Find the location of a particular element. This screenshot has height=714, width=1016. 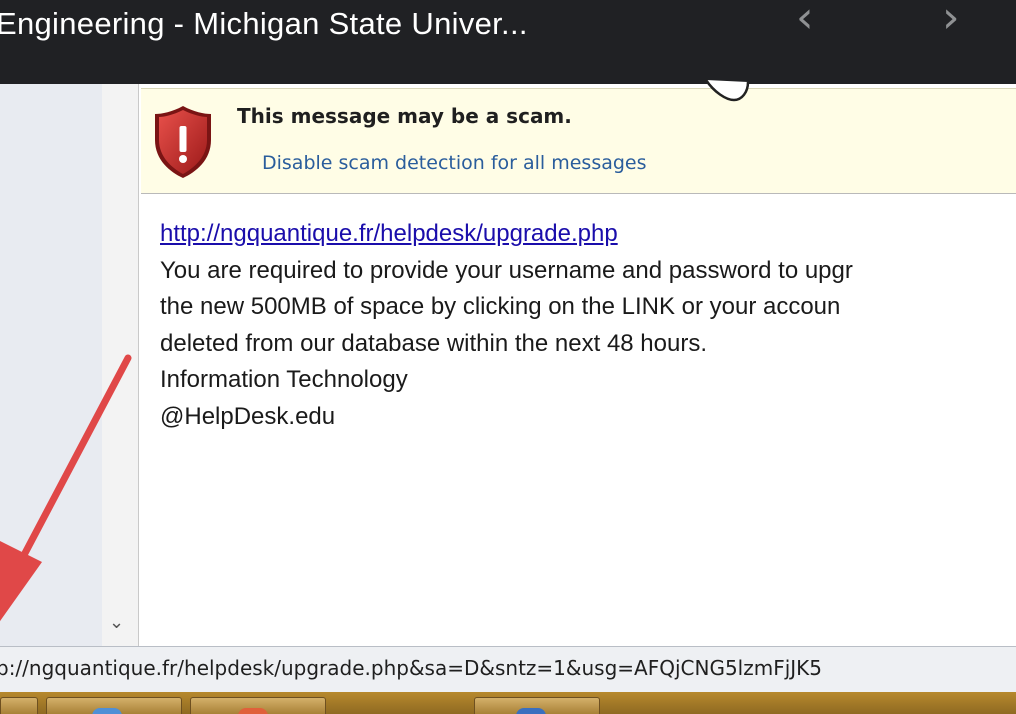

mouse-cursor-icon is located at coordinates (727, 90).